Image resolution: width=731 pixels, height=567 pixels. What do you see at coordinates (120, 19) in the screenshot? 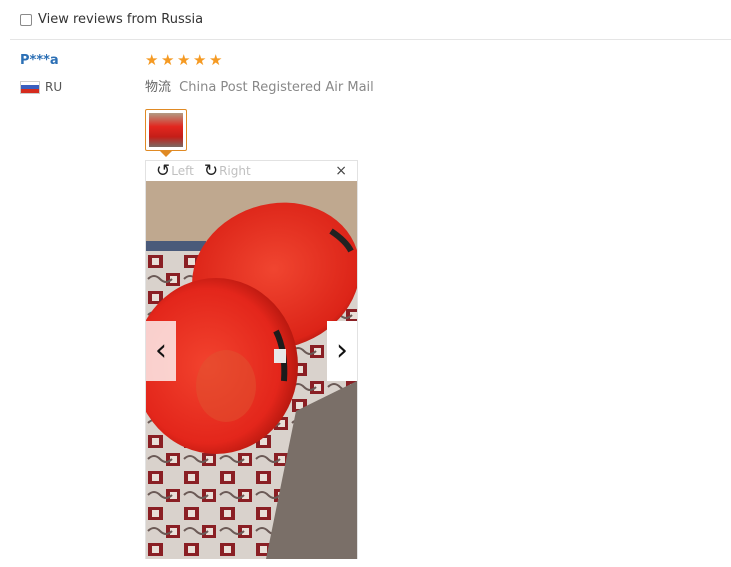
I see `russia-filter-label: View reviews from Russia` at bounding box center [120, 19].